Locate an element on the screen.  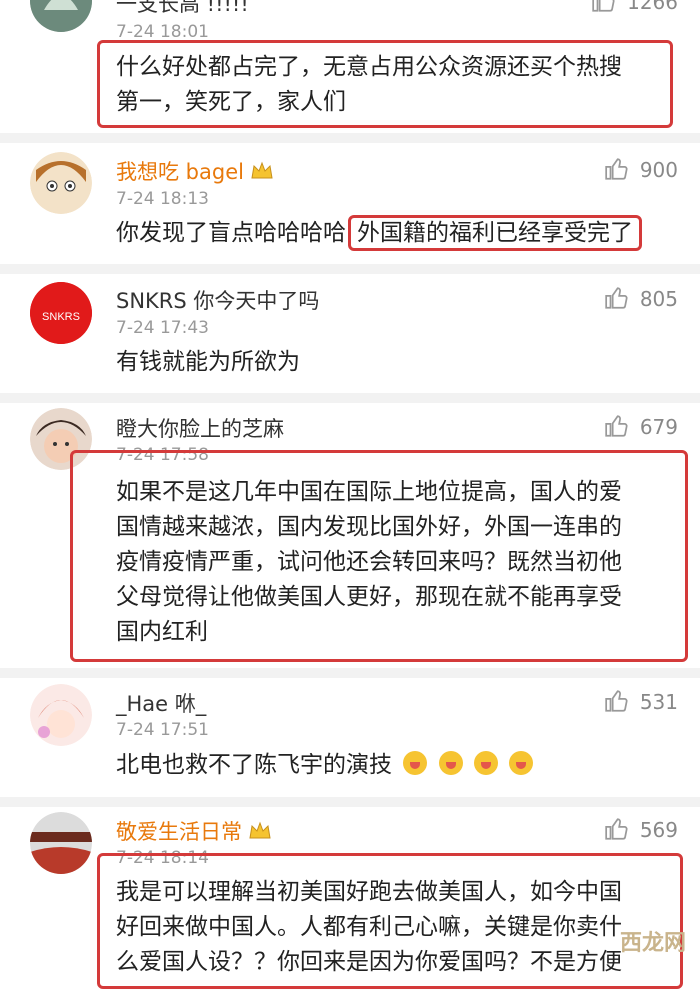
comment-time: 7-24 17:43 is located at coordinates (162, 328).